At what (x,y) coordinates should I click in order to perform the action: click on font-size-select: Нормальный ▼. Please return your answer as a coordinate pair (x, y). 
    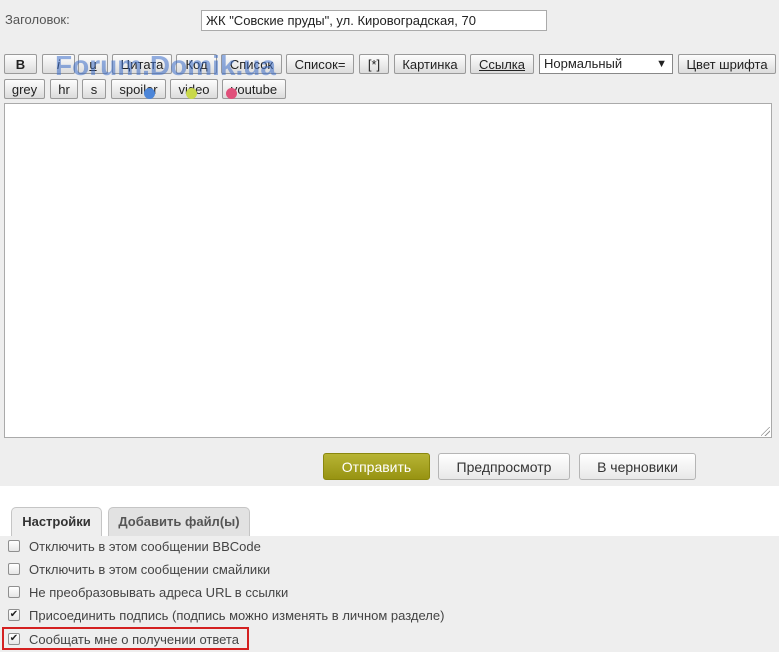
    Looking at the image, I should click on (606, 64).